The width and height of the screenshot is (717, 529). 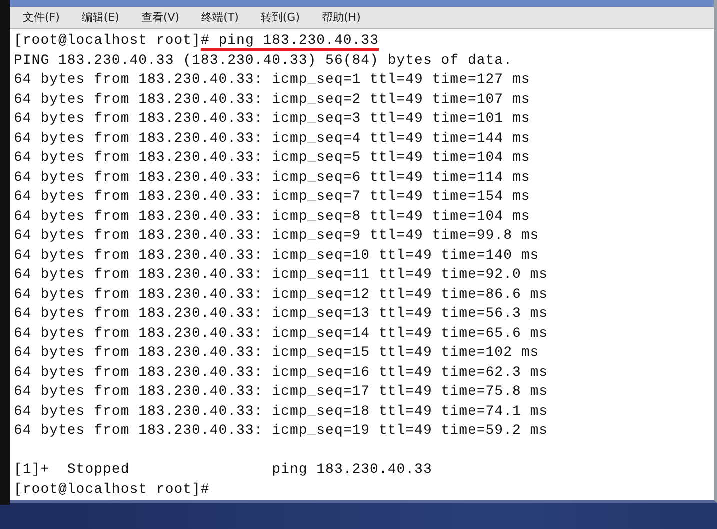 What do you see at coordinates (223, 470) in the screenshot?
I see `output-line: [1]+ Stopped ping 183.230.40.33` at bounding box center [223, 470].